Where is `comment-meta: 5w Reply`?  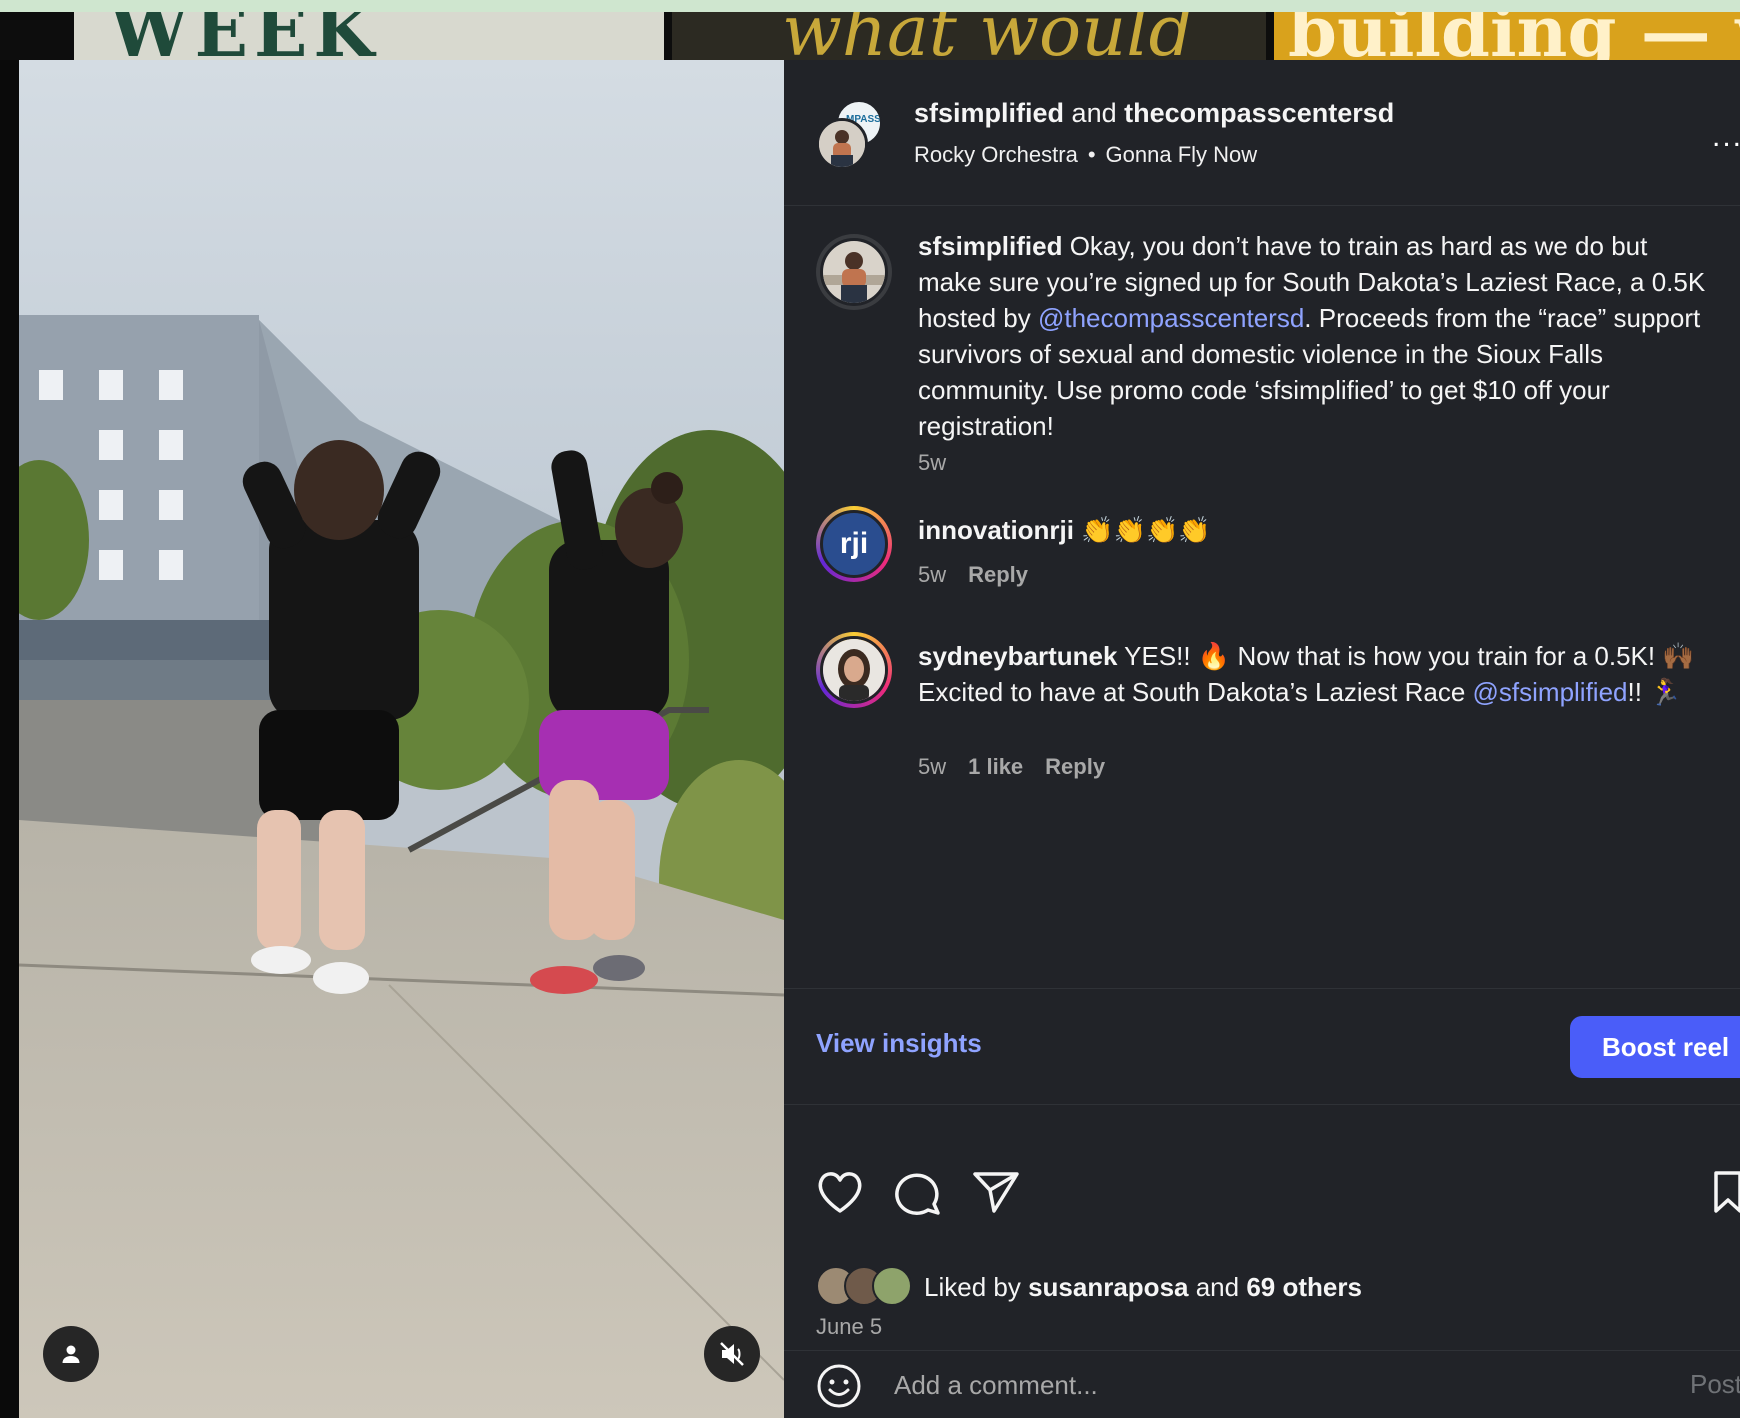 comment-meta: 5w Reply is located at coordinates (973, 575).